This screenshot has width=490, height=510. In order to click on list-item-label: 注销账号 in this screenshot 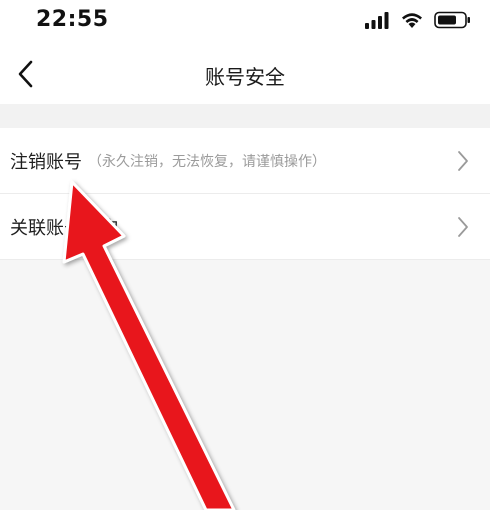, I will do `click(46, 162)`.